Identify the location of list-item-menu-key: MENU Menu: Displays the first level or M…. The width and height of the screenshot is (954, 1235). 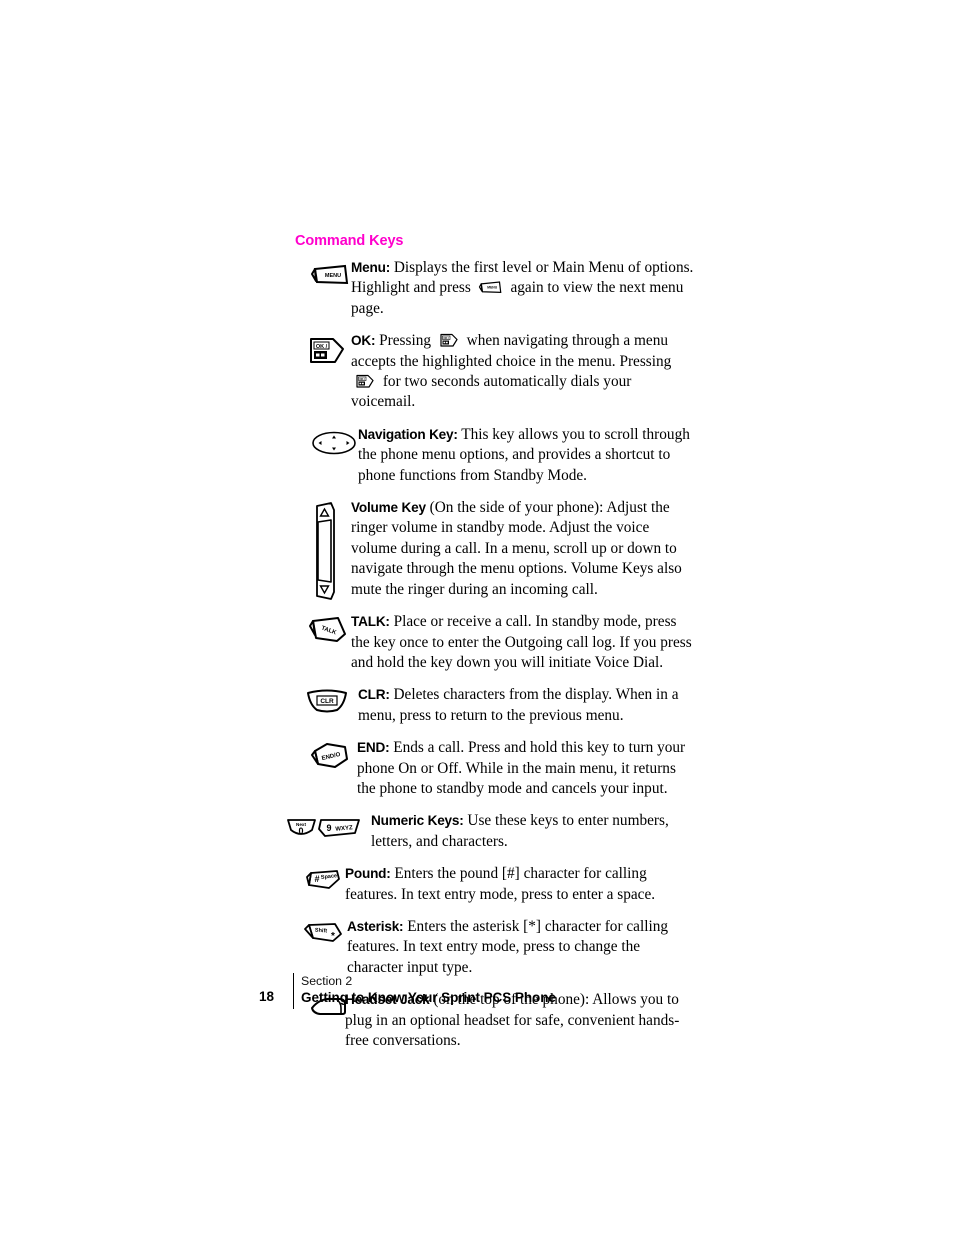
(495, 288).